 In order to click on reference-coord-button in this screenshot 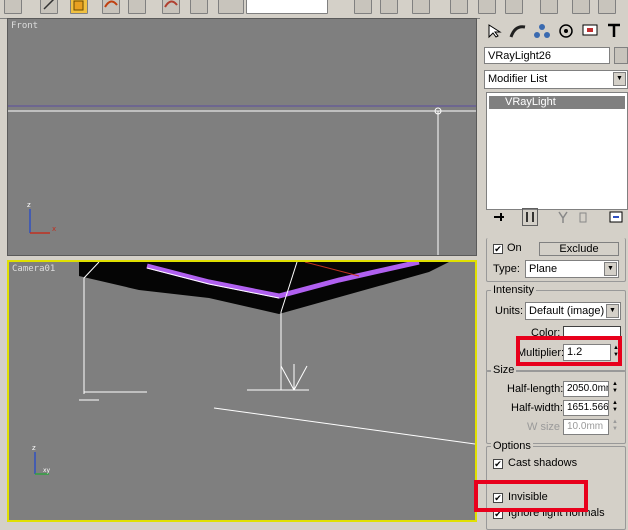, I will do `click(231, 7)`.